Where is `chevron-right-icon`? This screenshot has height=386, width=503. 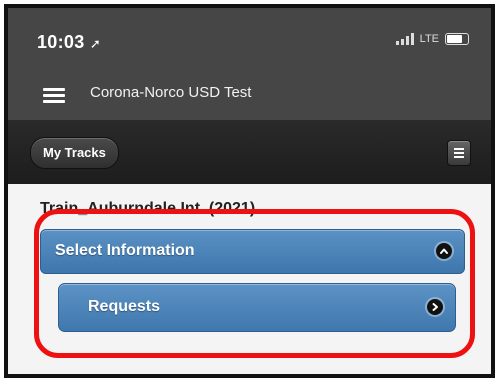
chevron-right-icon is located at coordinates (435, 307).